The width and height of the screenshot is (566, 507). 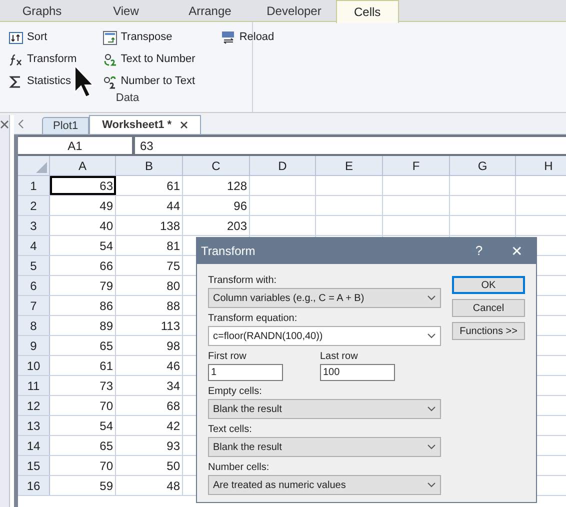 I want to click on dropdown: Are treated as numeric values, so click(x=324, y=485).